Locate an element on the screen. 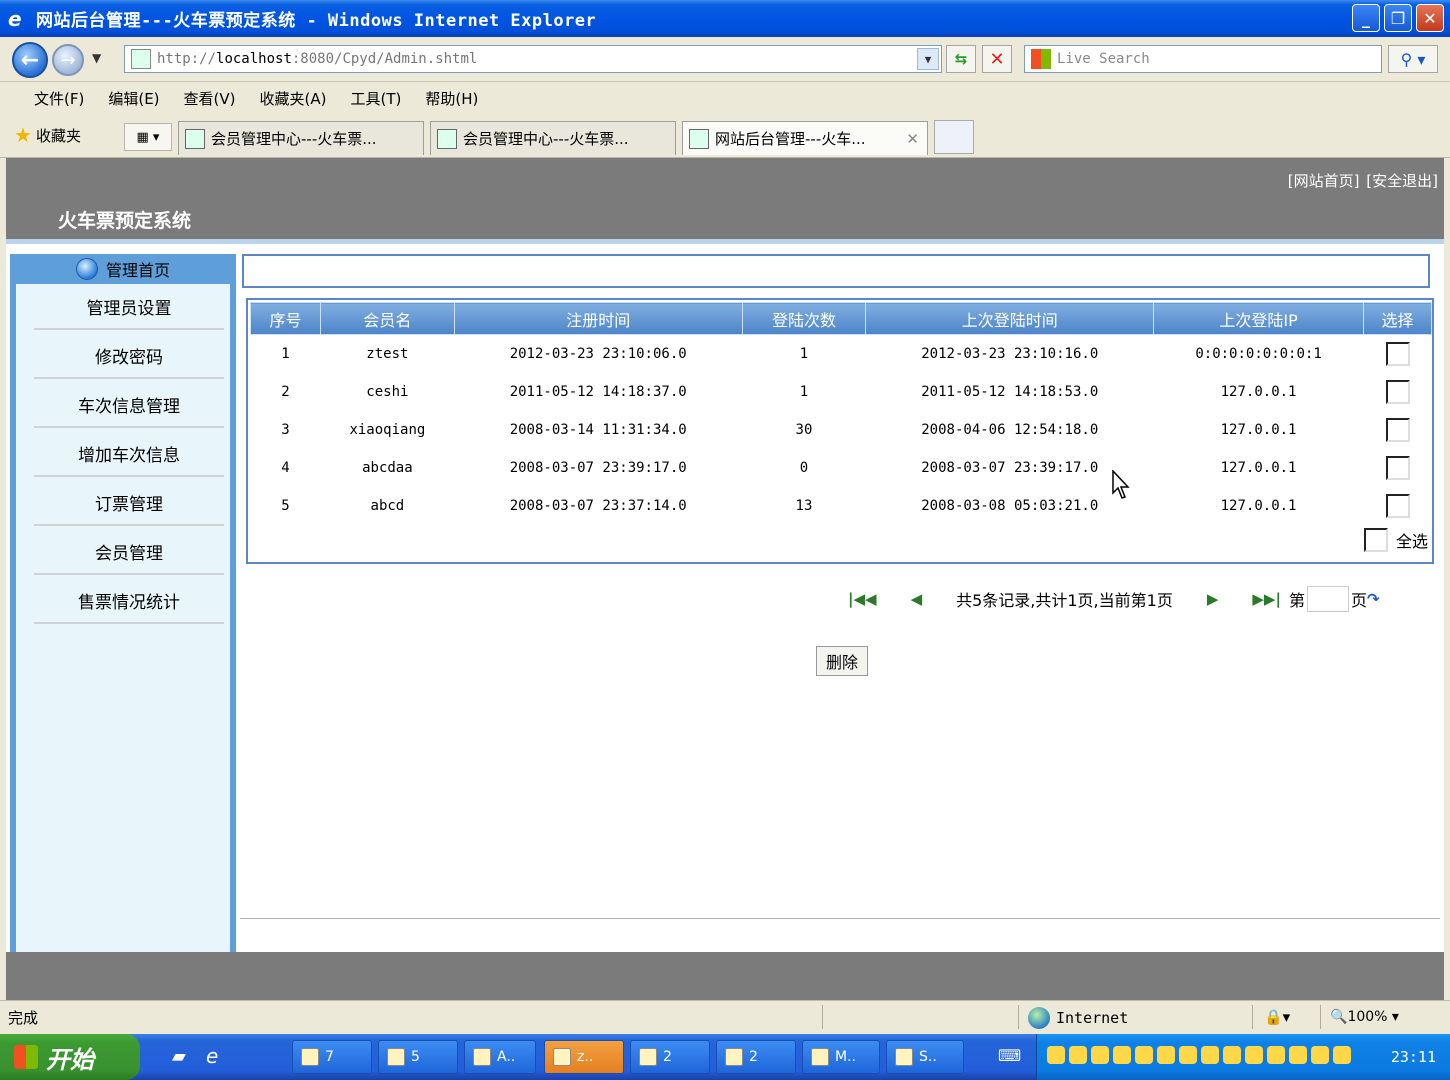 The image size is (1450, 1080). zoom-level: 🔍100% ▾ is located at coordinates (1364, 1017).